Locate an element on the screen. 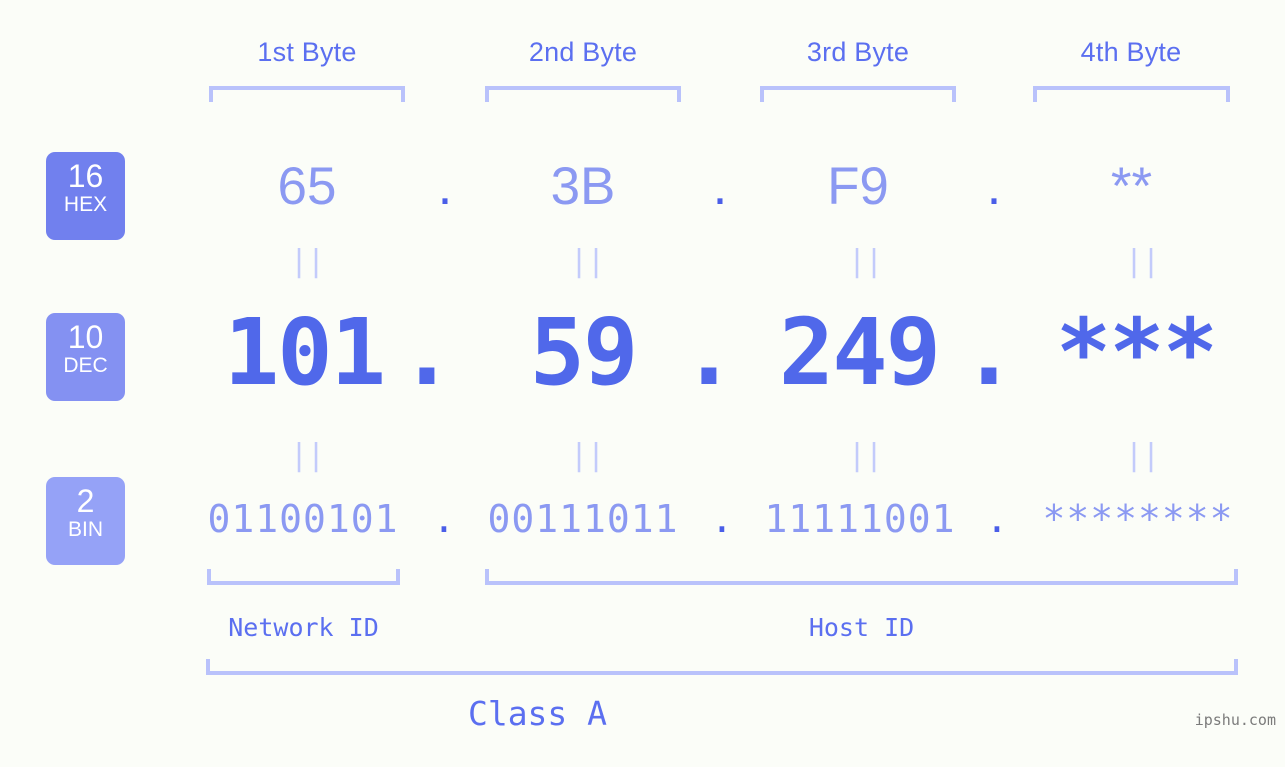 The width and height of the screenshot is (1285, 767). equals-mark-hex-dec-2: || is located at coordinates (587, 261).